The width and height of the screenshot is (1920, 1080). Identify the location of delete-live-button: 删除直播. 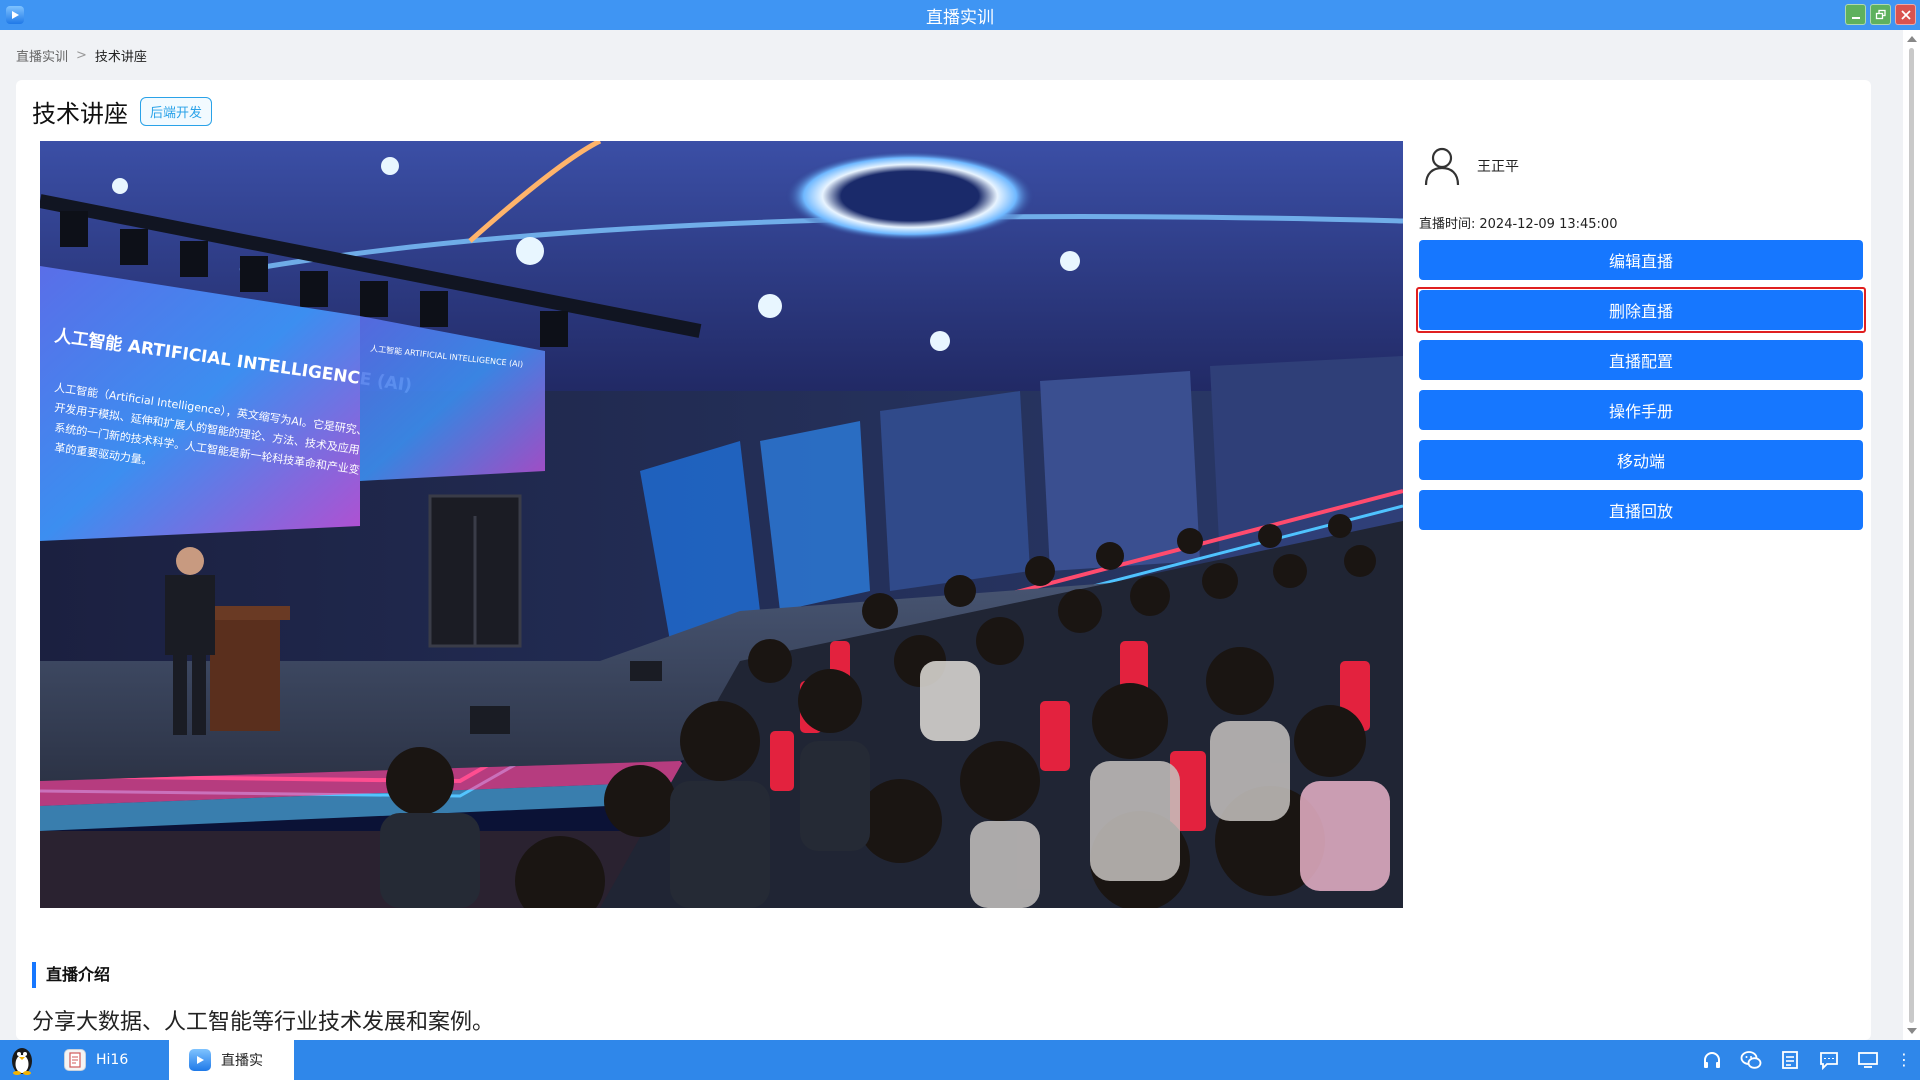
(1641, 310).